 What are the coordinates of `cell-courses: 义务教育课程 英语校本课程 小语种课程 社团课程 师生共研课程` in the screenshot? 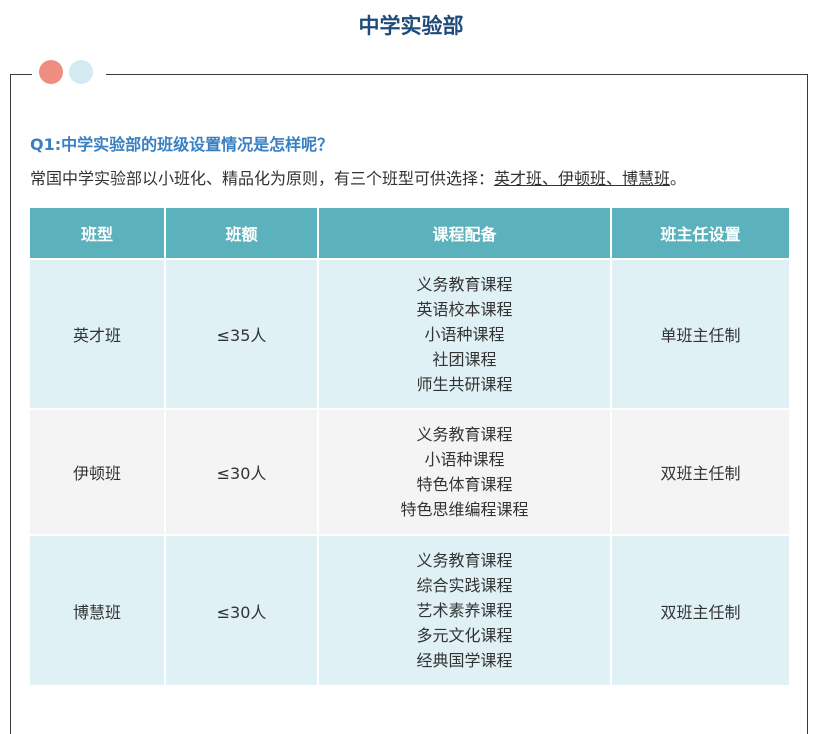 It's located at (464, 333).